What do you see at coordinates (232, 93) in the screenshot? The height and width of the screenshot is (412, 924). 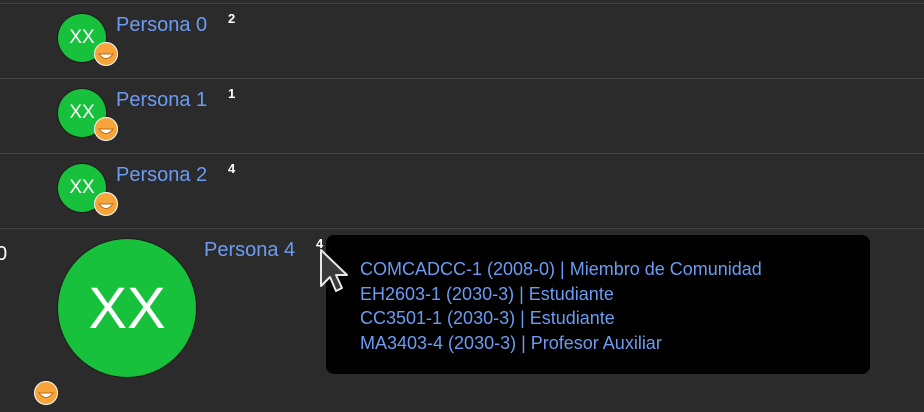 I see `count-badge: 1` at bounding box center [232, 93].